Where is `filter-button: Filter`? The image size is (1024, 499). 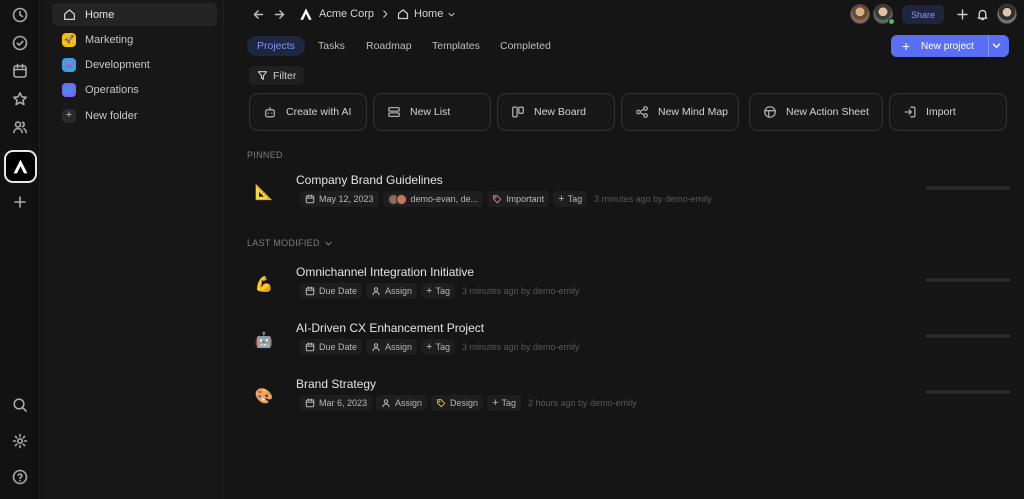
filter-button: Filter is located at coordinates (277, 75).